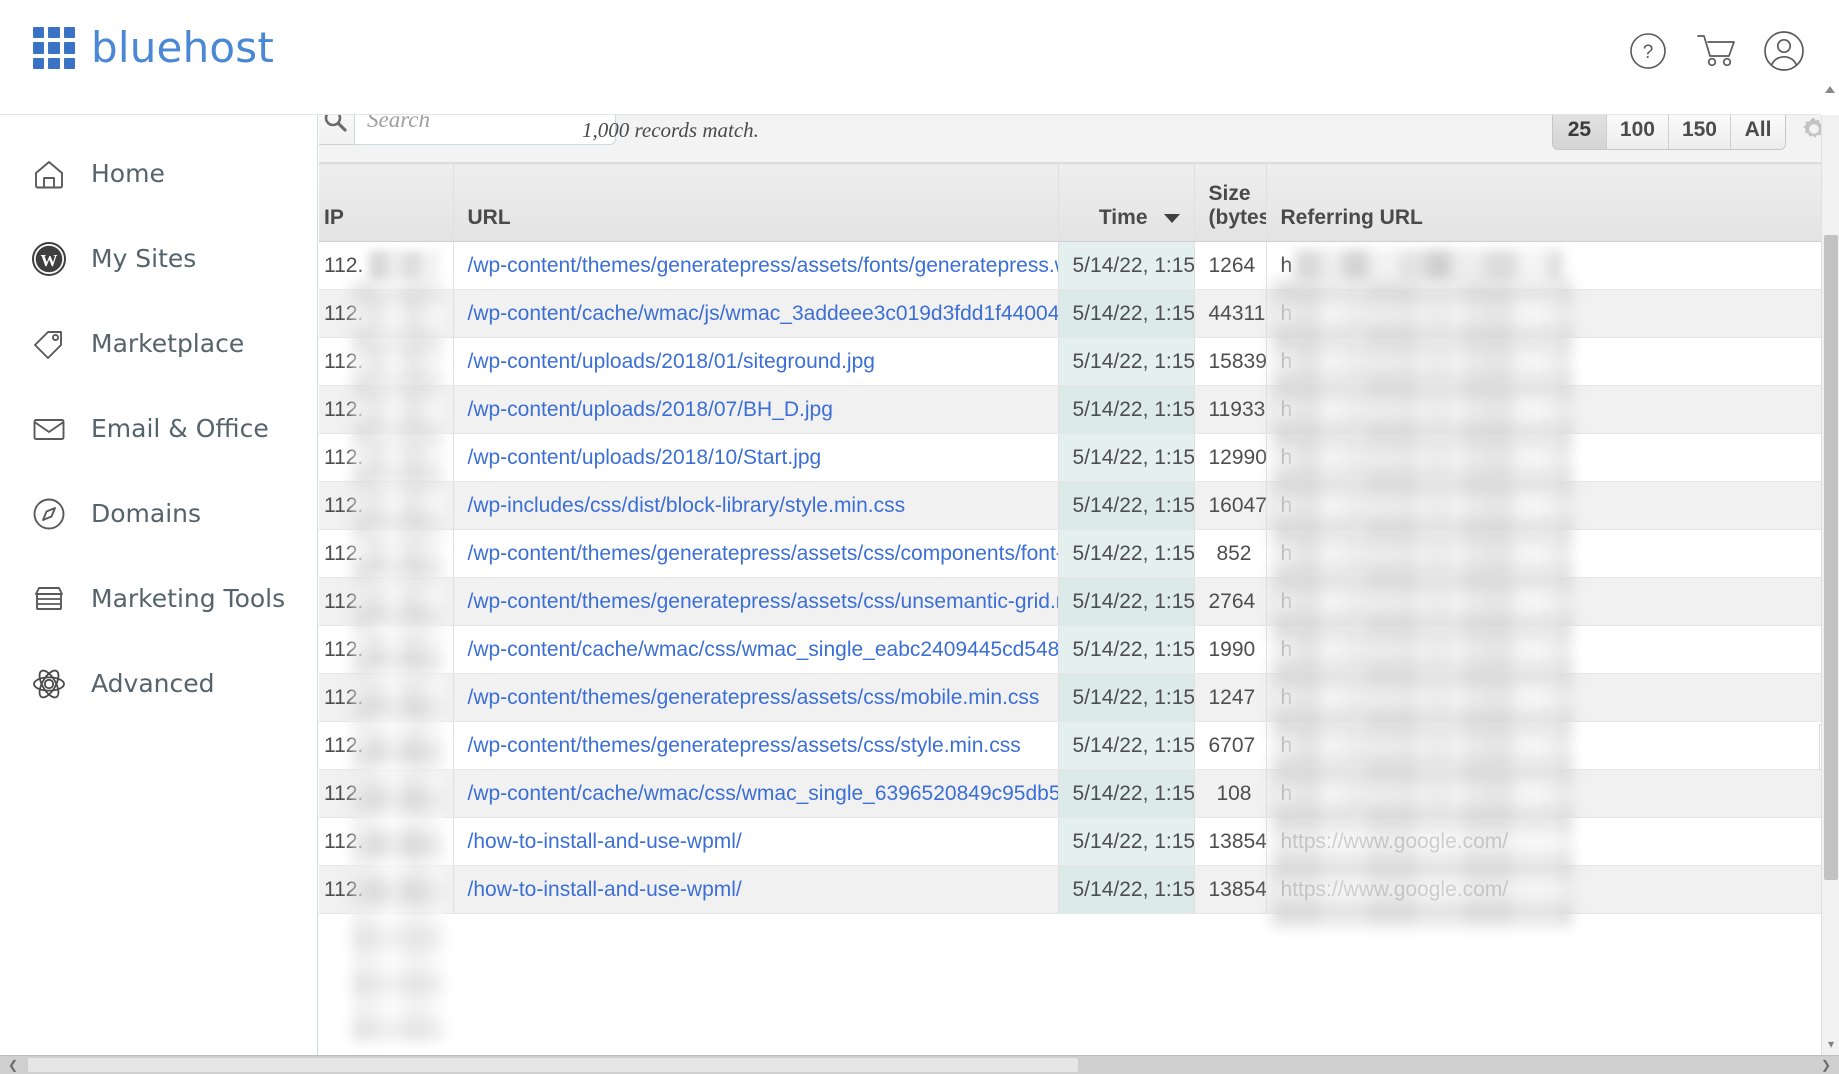 The image size is (1839, 1074). Describe the element at coordinates (158, 428) in the screenshot. I see `sidebar-item-email-office: Email & Office` at that location.